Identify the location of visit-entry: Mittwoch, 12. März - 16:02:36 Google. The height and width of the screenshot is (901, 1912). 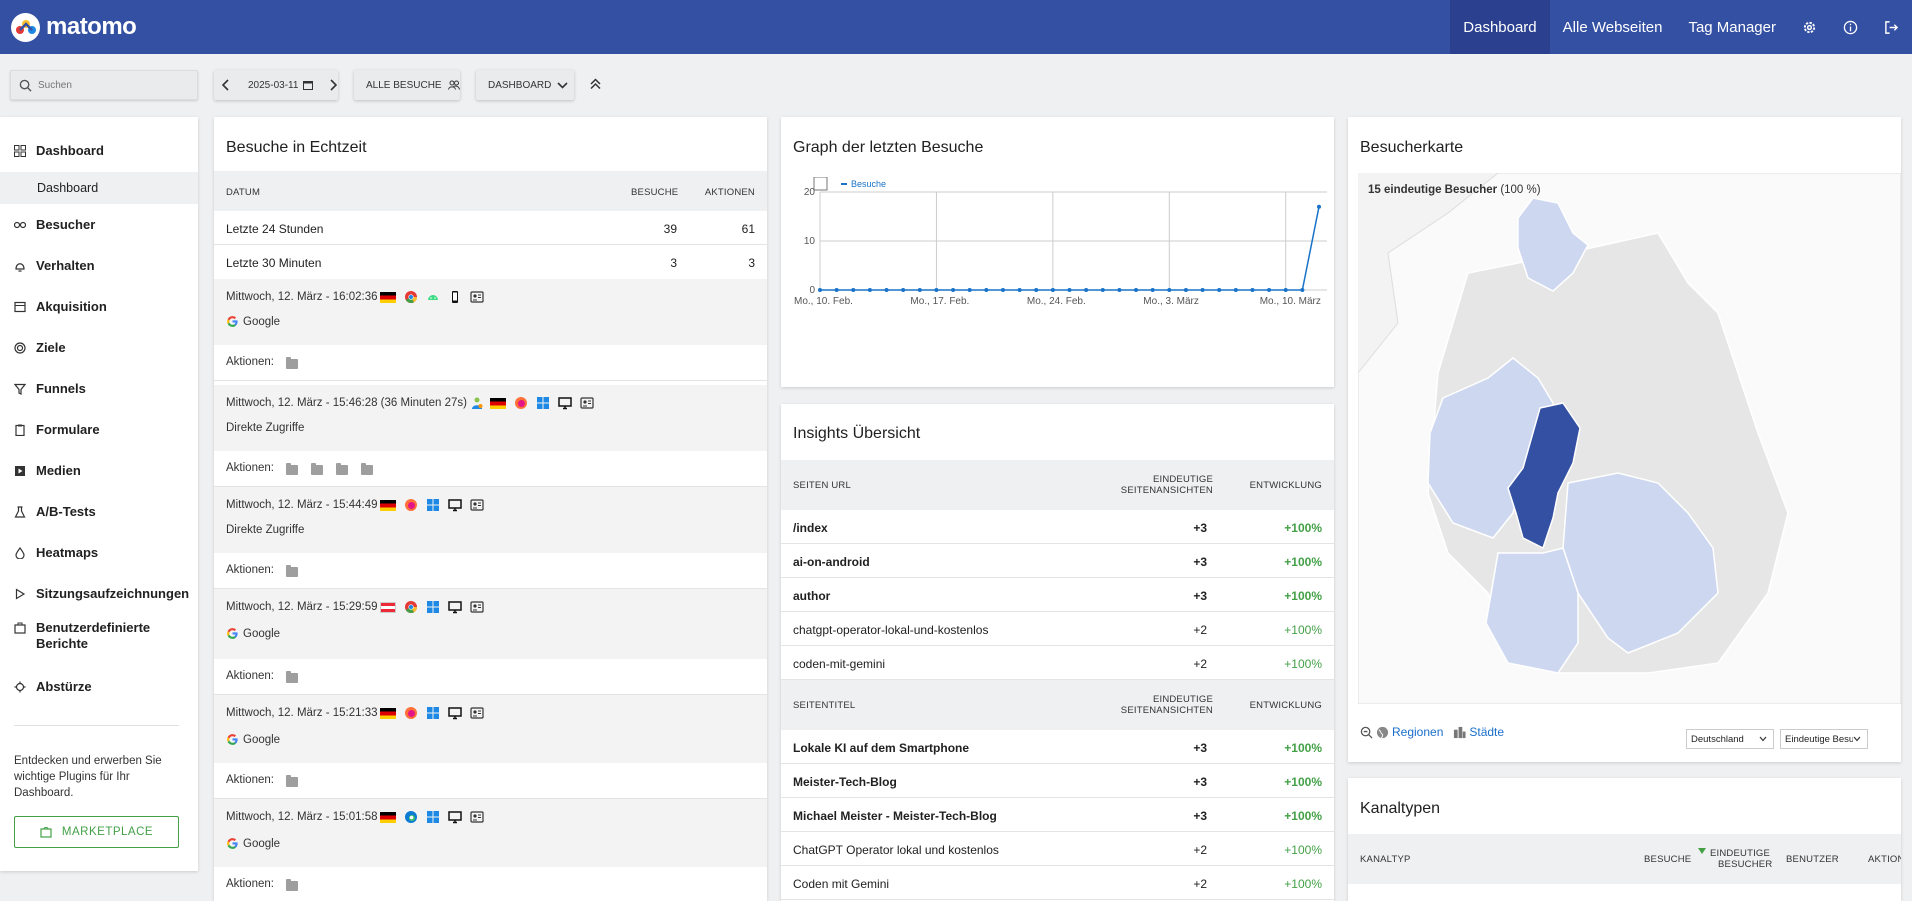
(490, 312).